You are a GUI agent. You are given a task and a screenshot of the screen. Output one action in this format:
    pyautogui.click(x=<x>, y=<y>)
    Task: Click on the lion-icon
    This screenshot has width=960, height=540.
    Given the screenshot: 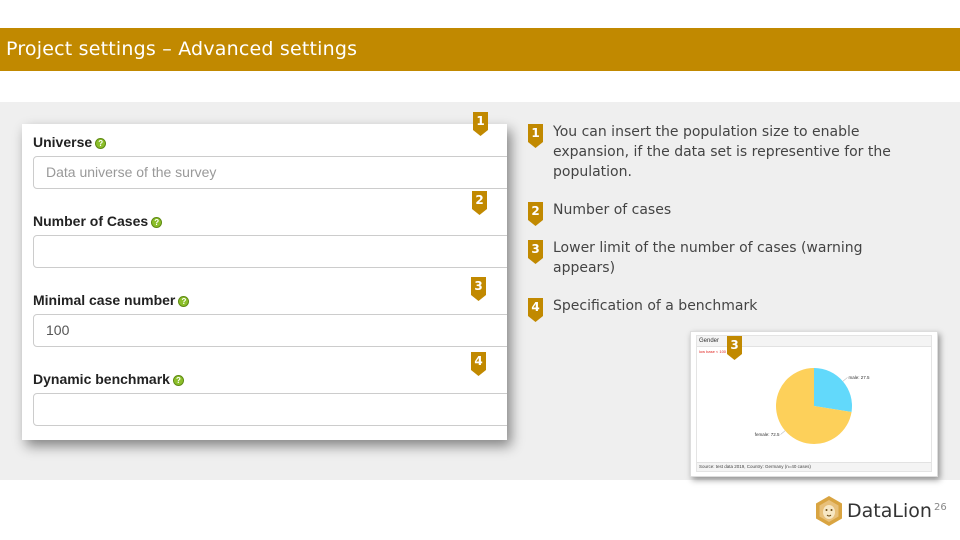 What is the action you would take?
    pyautogui.click(x=829, y=511)
    